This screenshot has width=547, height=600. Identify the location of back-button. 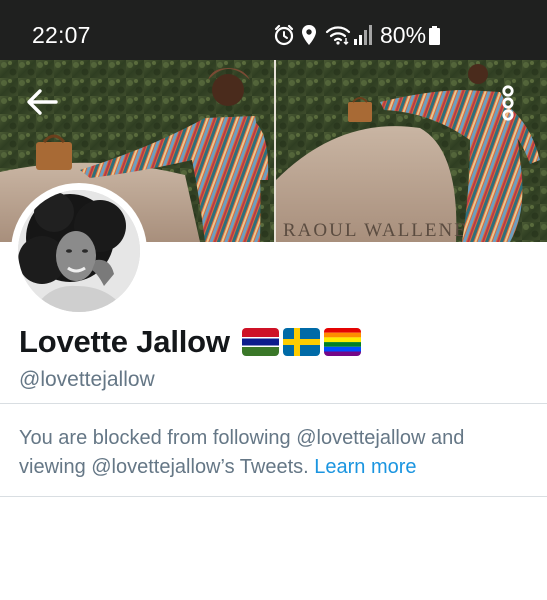
(42, 102).